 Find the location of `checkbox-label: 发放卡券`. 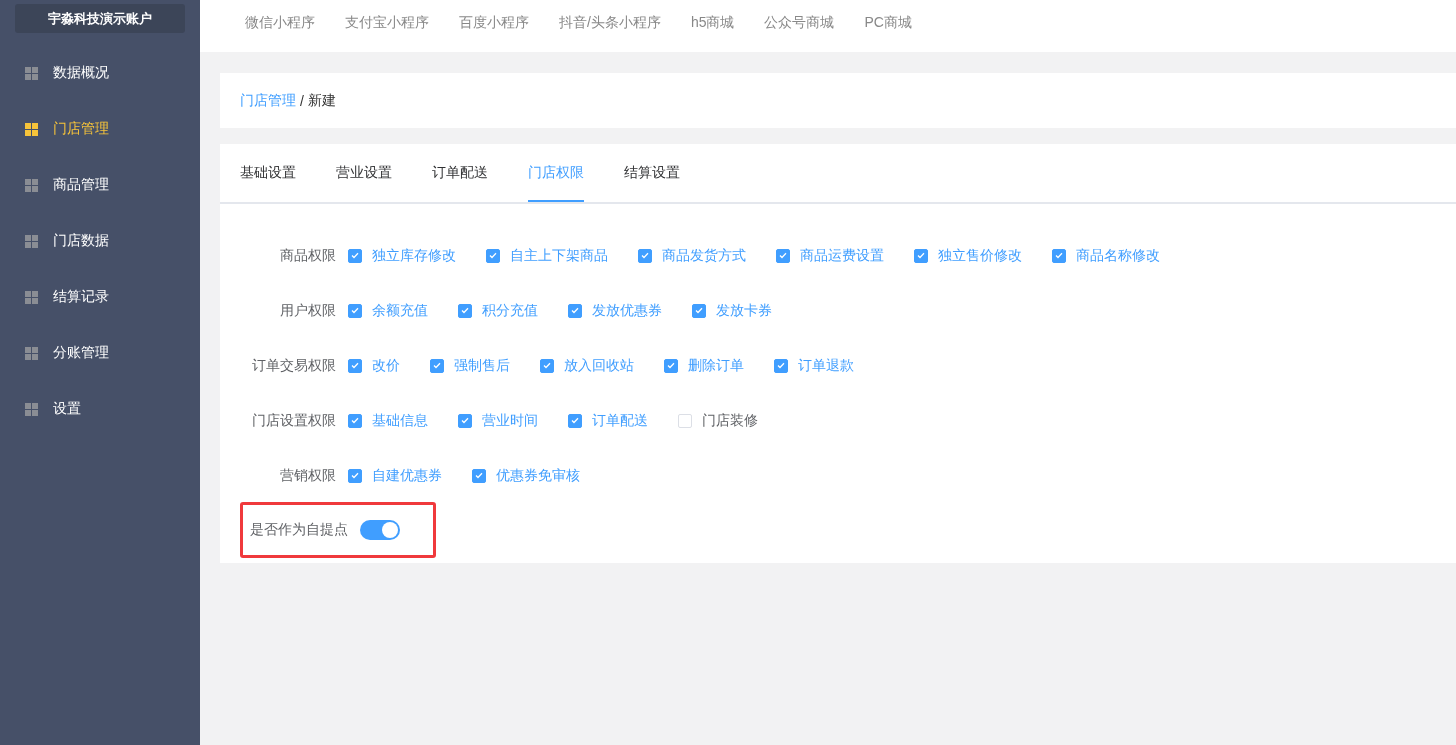

checkbox-label: 发放卡券 is located at coordinates (744, 310).